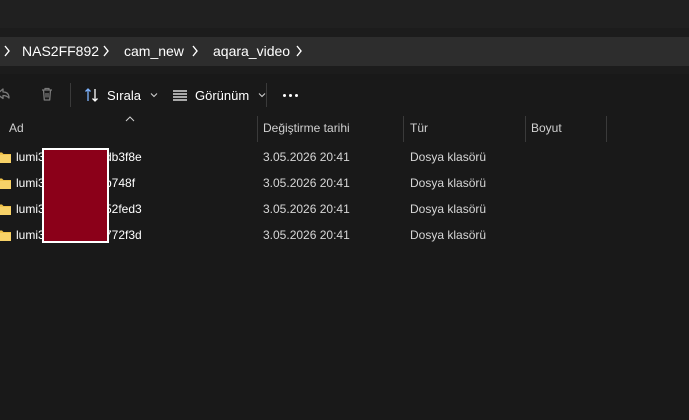 The width and height of the screenshot is (689, 420). Describe the element at coordinates (180, 95) in the screenshot. I see `view-list-icon` at that location.